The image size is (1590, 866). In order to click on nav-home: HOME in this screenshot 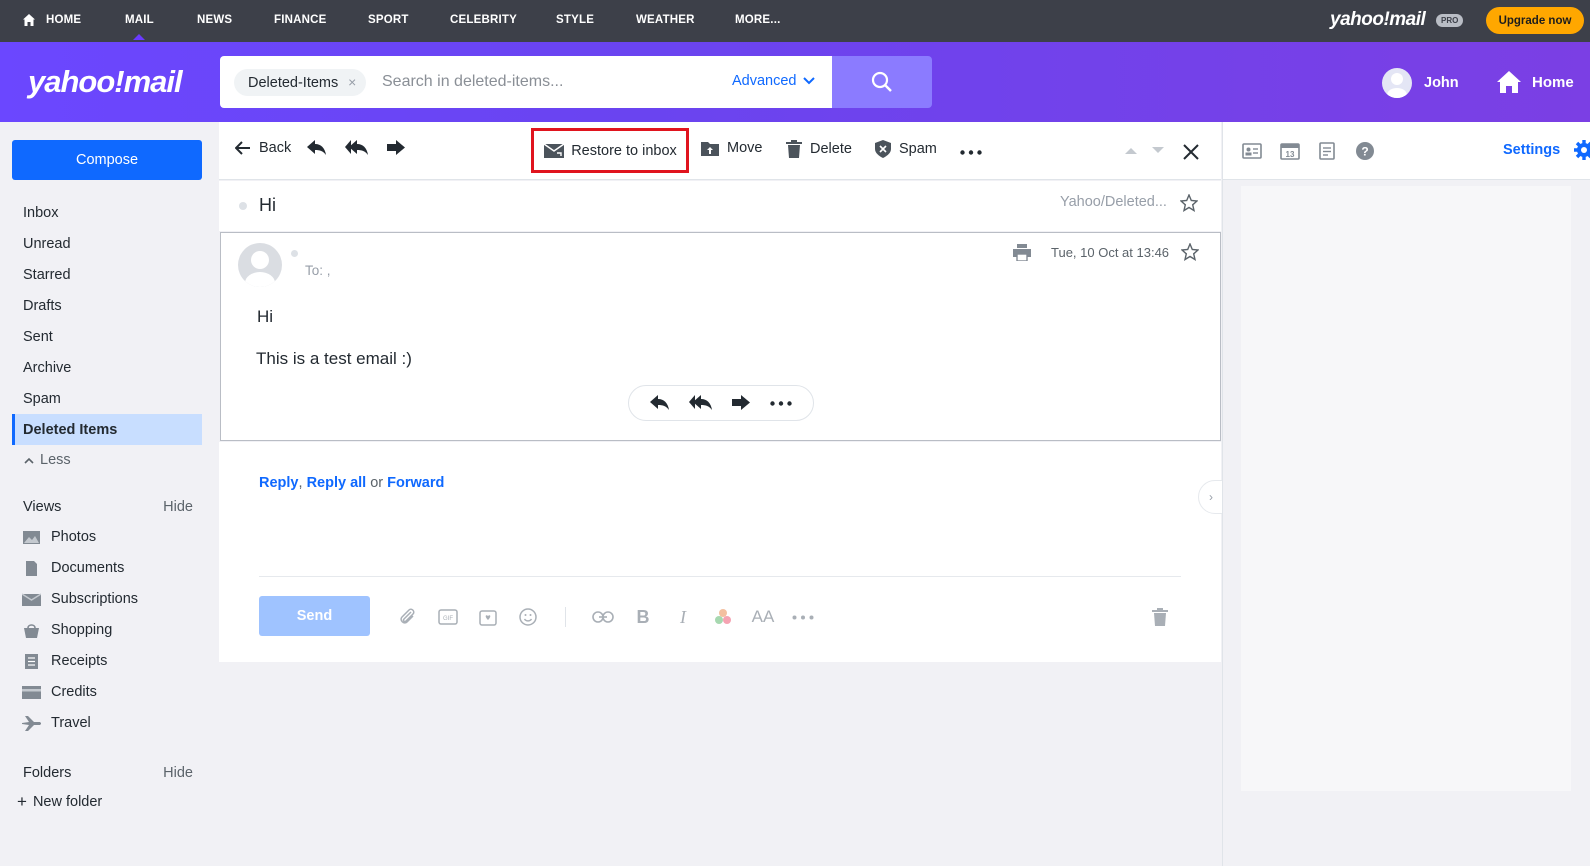, I will do `click(63, 20)`.